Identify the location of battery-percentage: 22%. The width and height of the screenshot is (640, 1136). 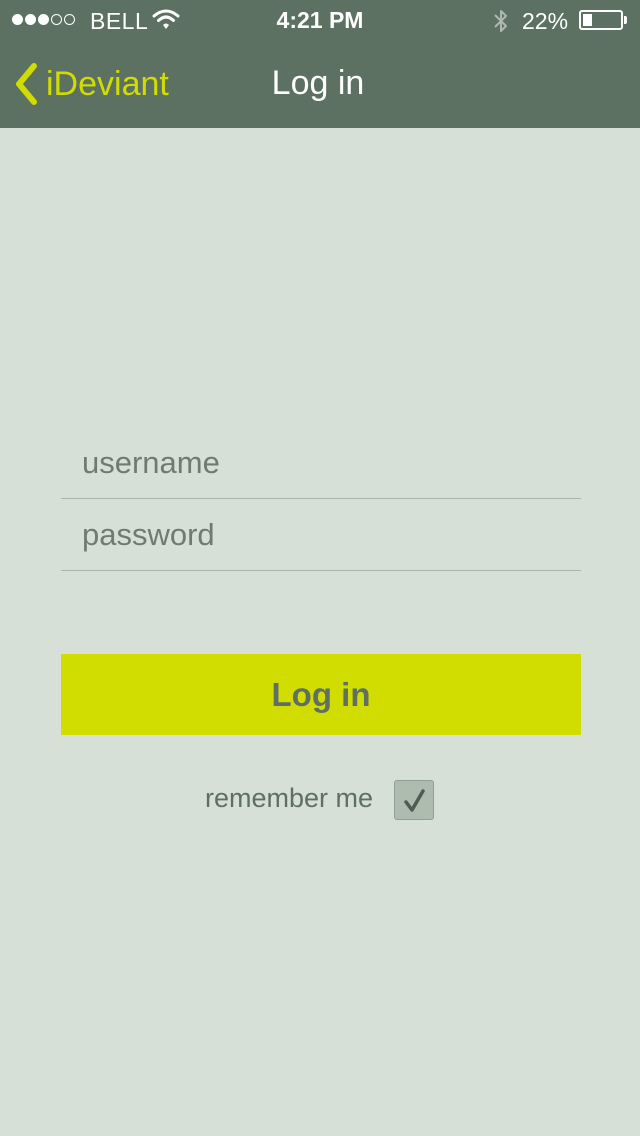
(545, 21).